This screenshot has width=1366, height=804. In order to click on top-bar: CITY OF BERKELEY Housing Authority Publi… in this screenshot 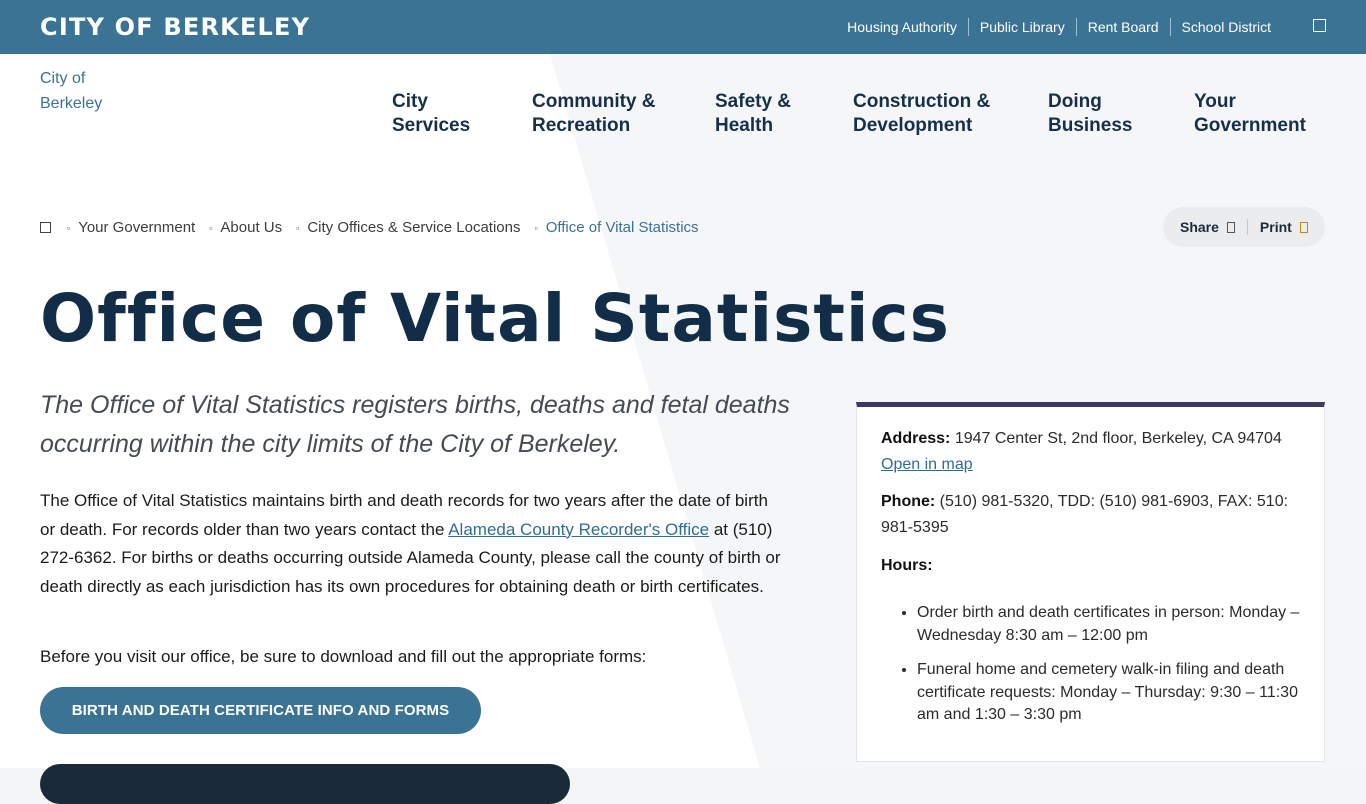, I will do `click(683, 27)`.